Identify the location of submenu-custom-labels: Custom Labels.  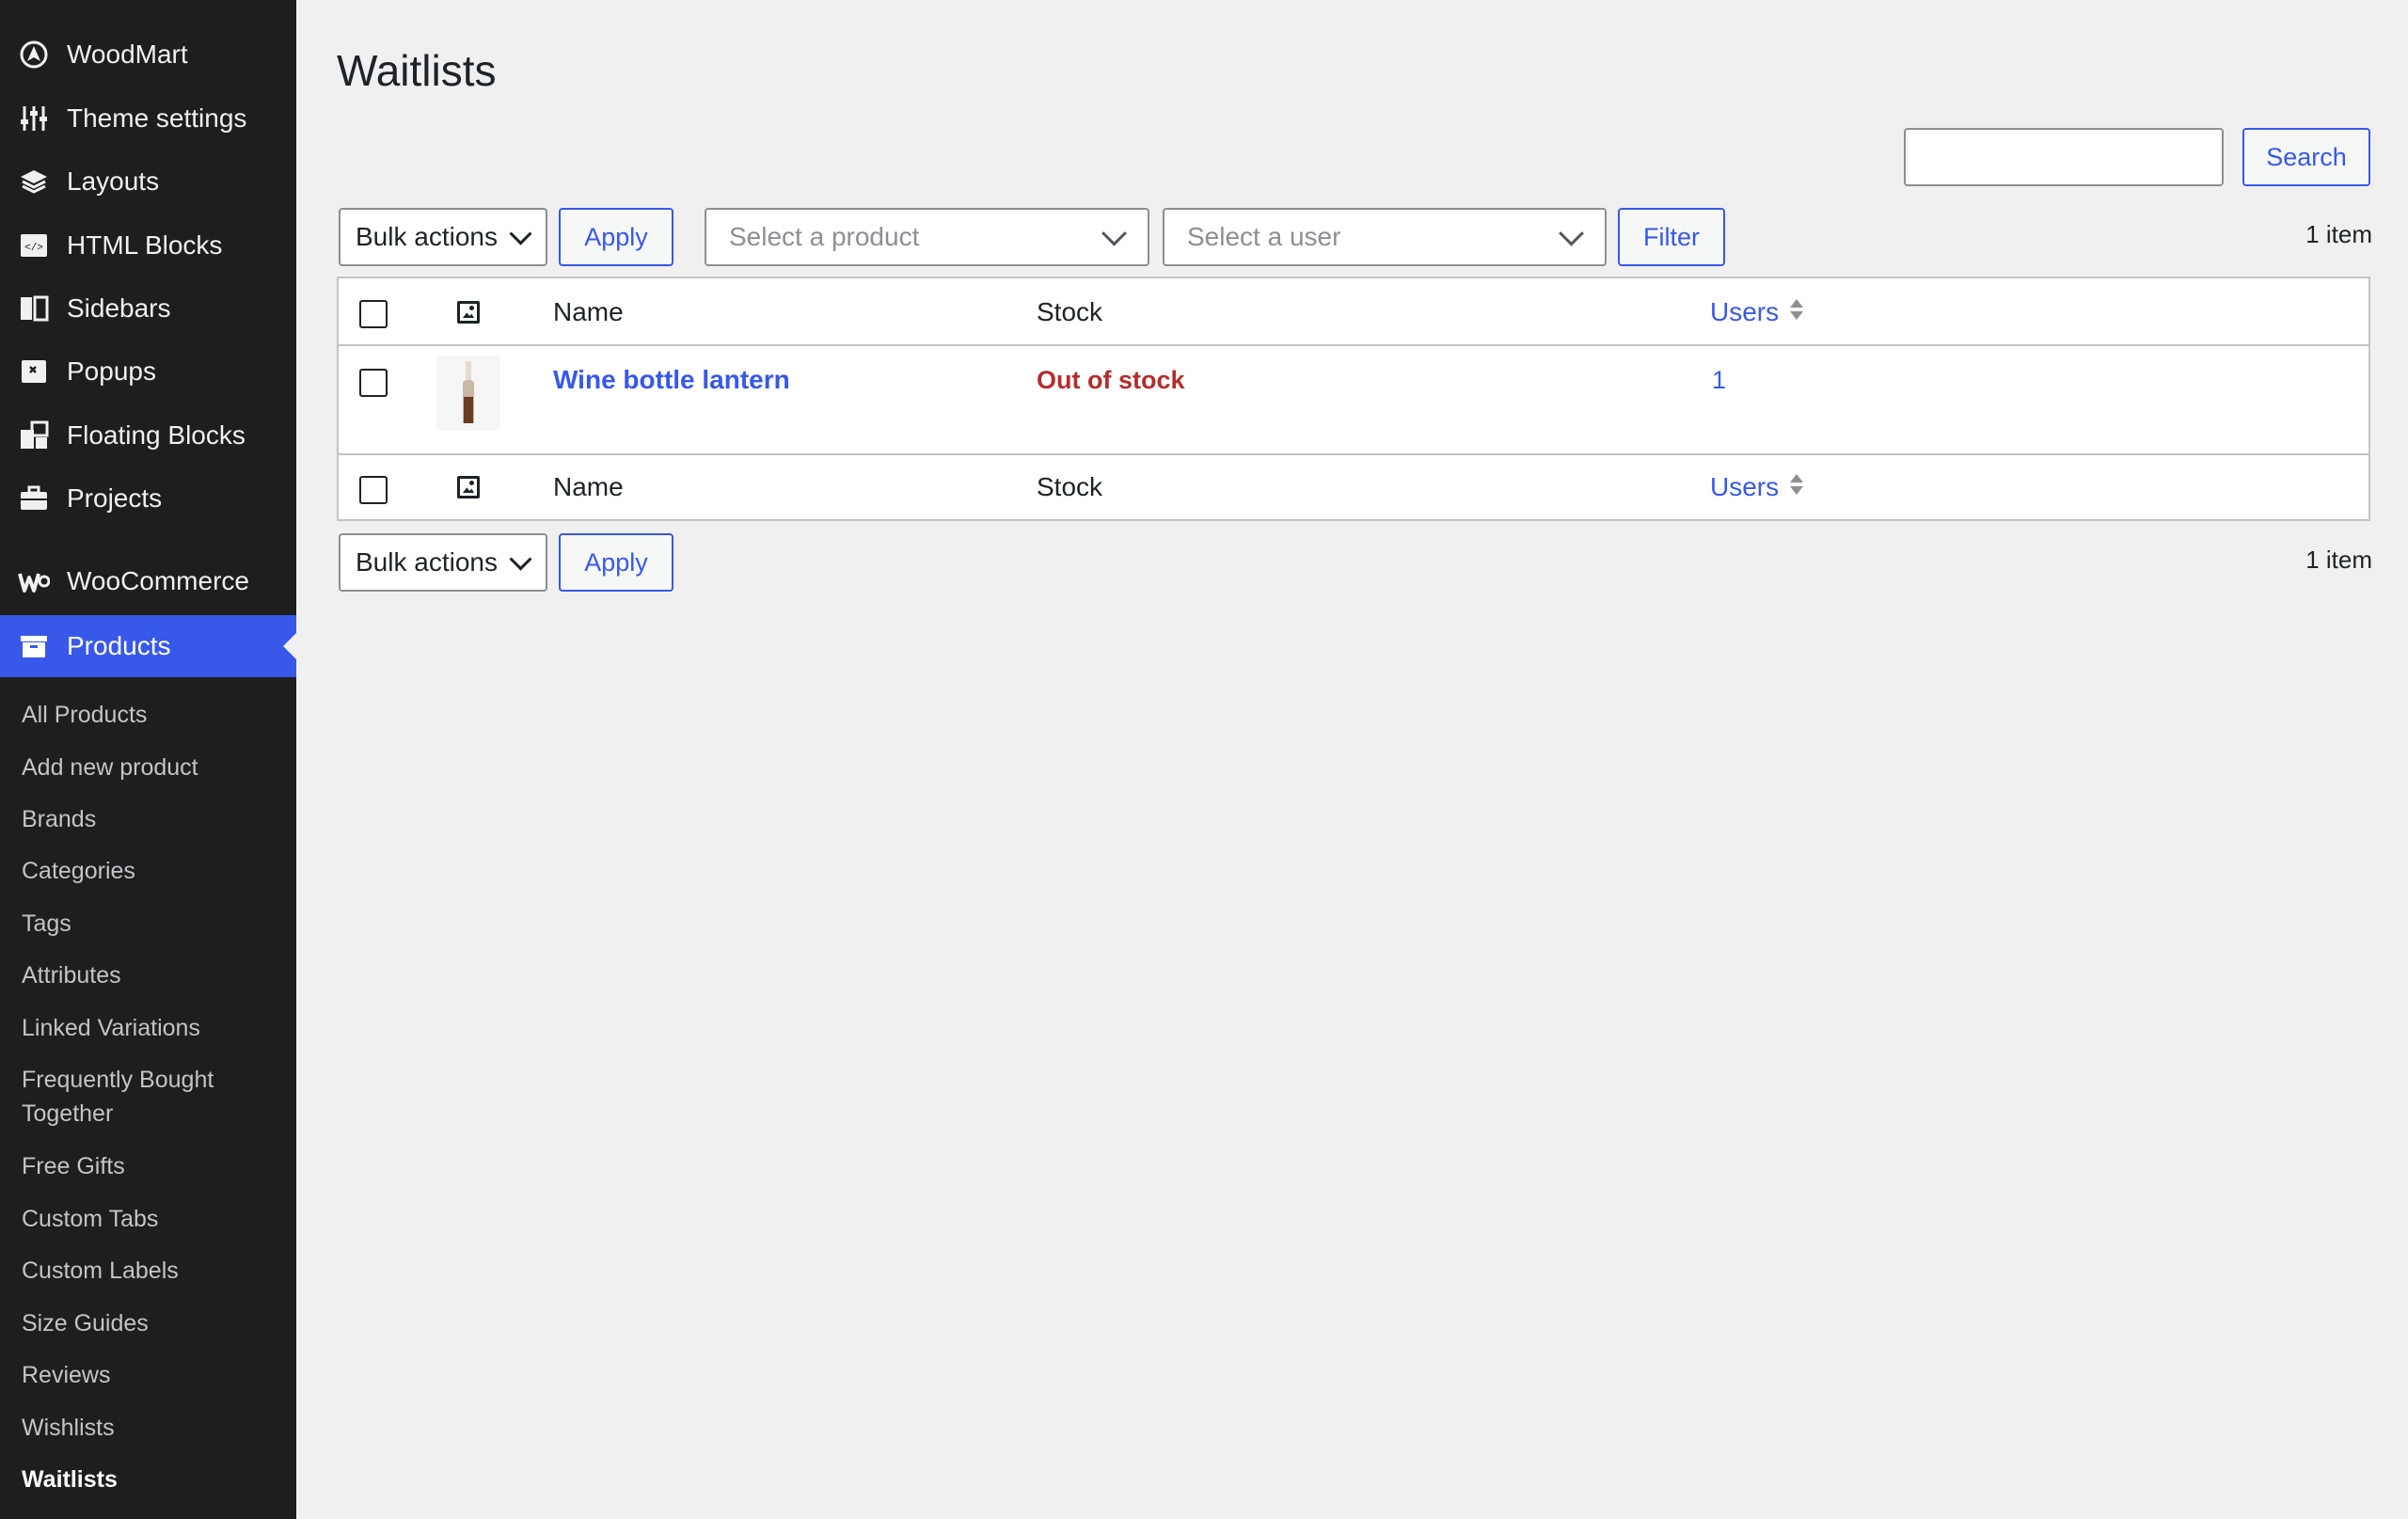
(101, 1271).